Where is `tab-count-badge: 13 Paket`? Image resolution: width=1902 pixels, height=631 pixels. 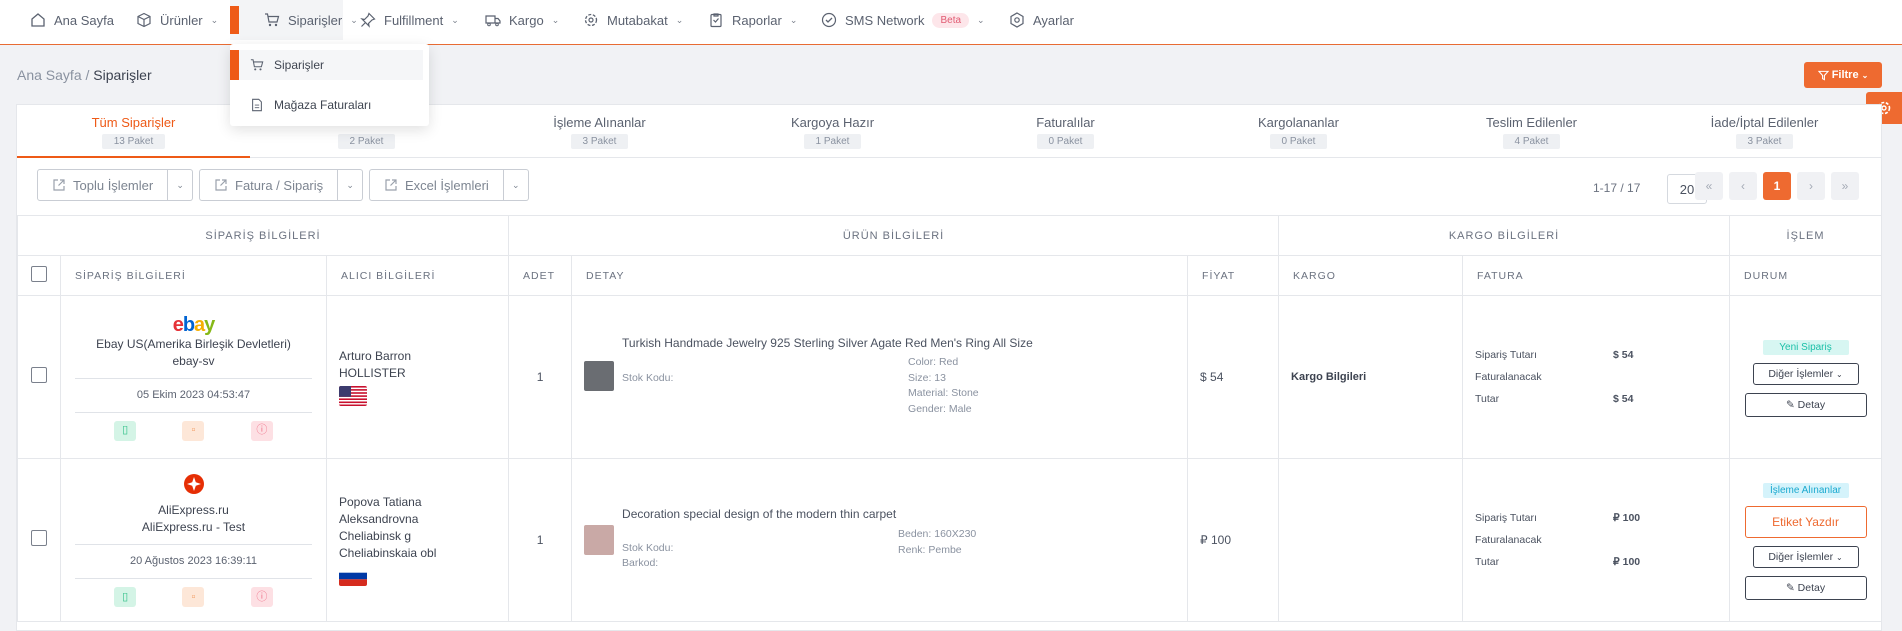
tab-count-badge: 13 Paket is located at coordinates (133, 141).